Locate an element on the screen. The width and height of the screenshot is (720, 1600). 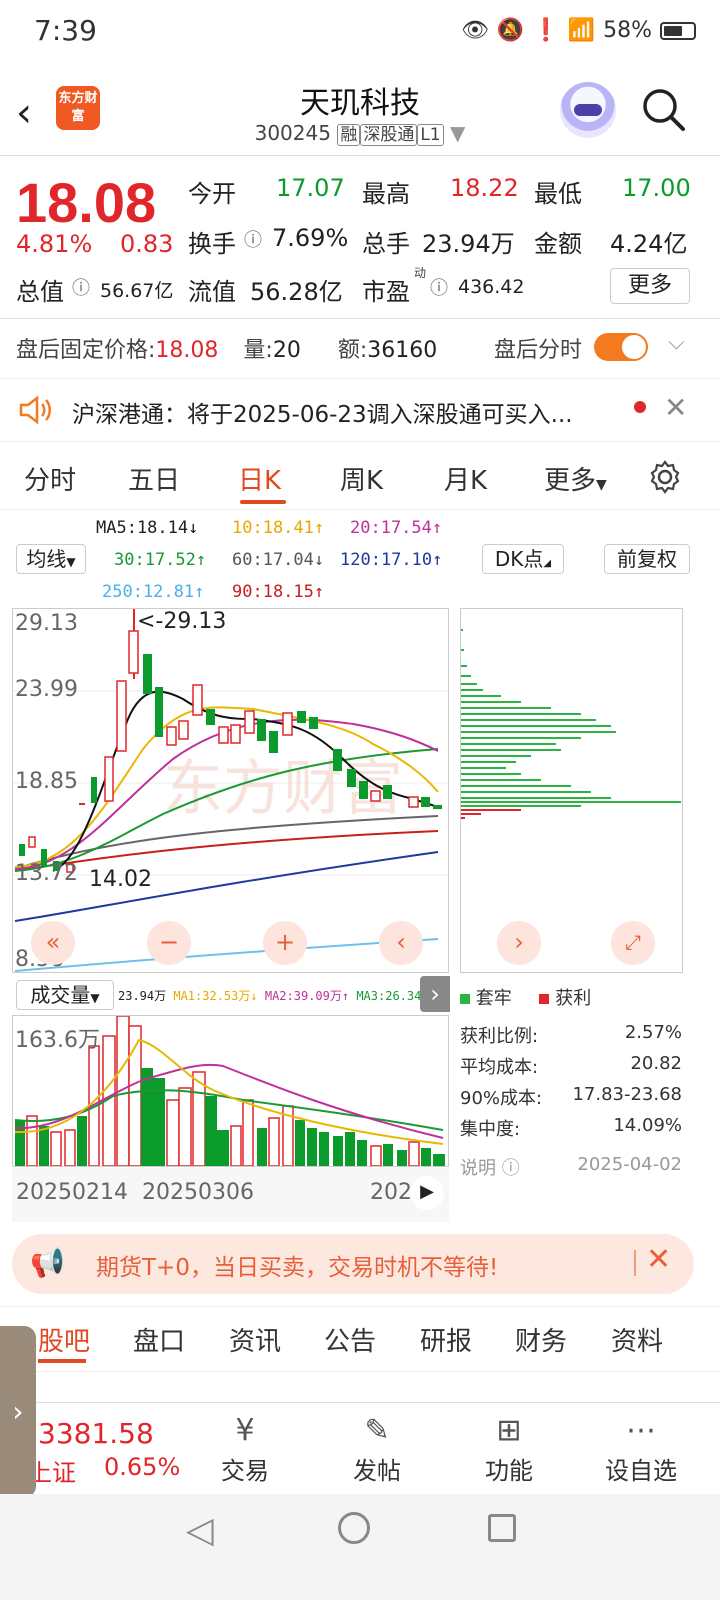
ma250-label: 250:12.81↑ is located at coordinates (153, 592).